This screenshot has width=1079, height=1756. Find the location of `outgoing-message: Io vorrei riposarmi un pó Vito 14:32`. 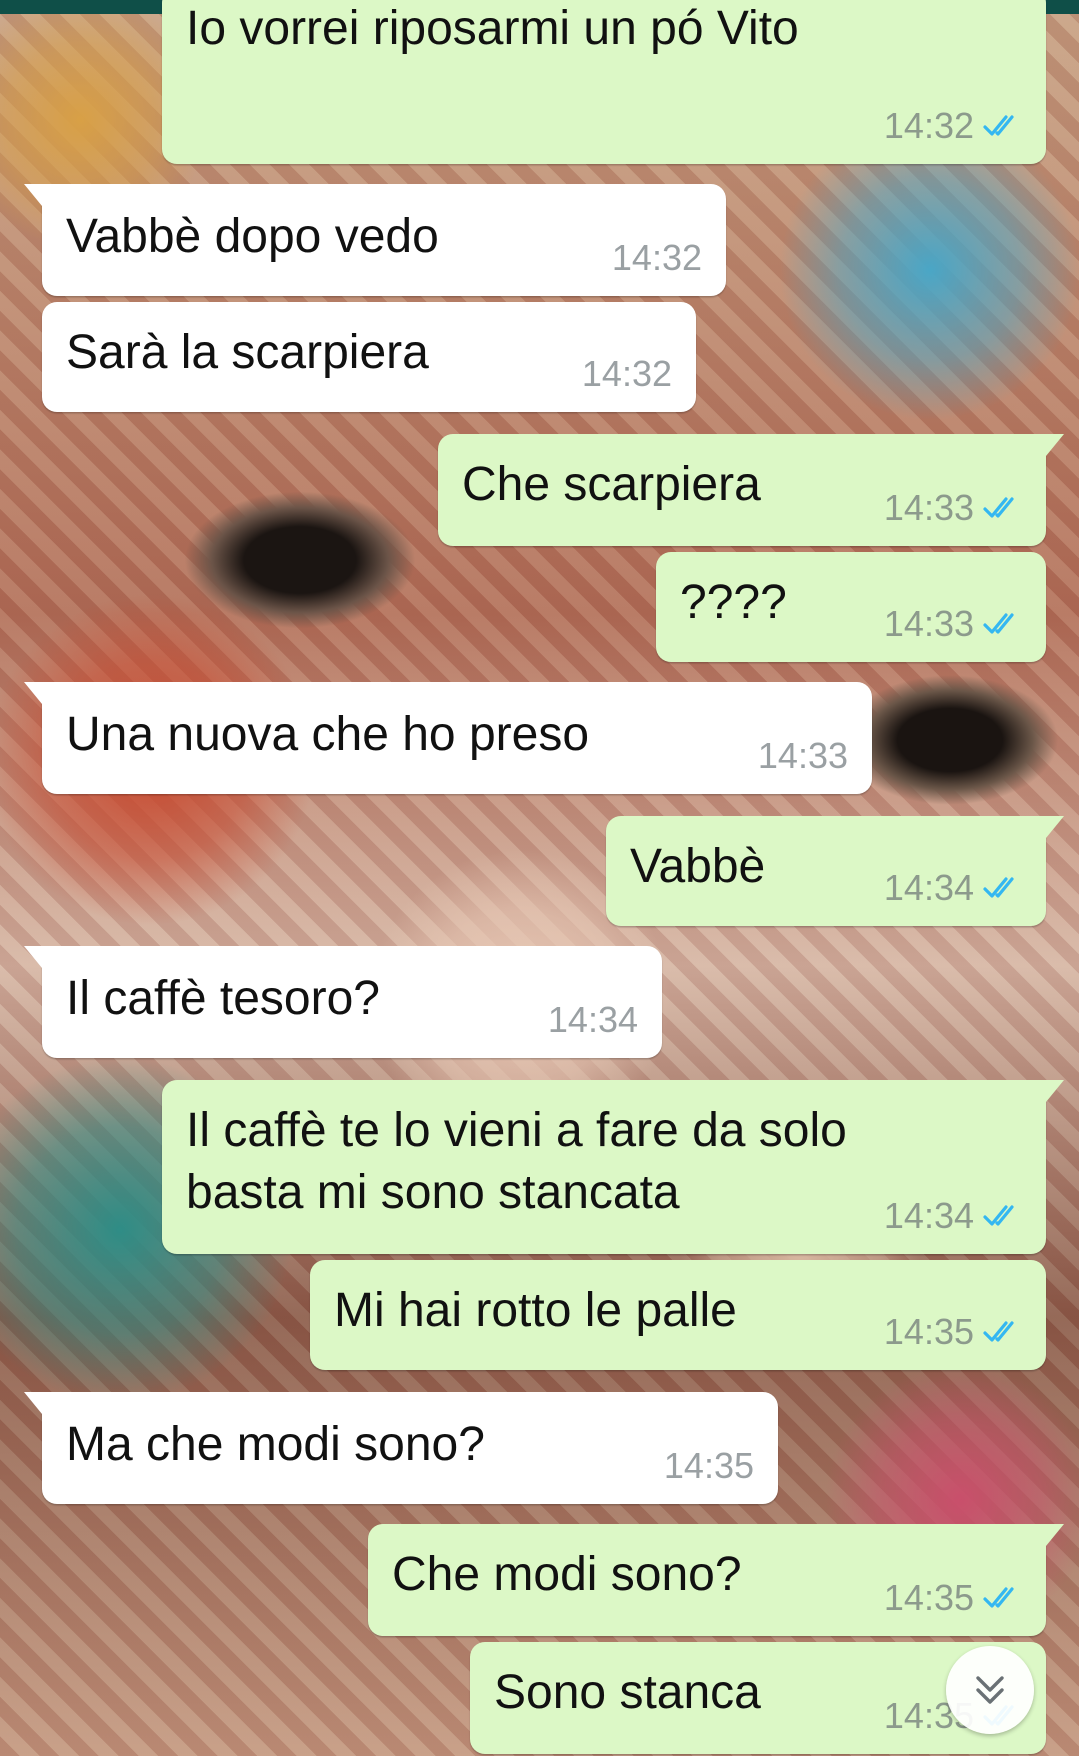

outgoing-message: Io vorrei riposarmi un pó Vito 14:32 is located at coordinates (604, 82).